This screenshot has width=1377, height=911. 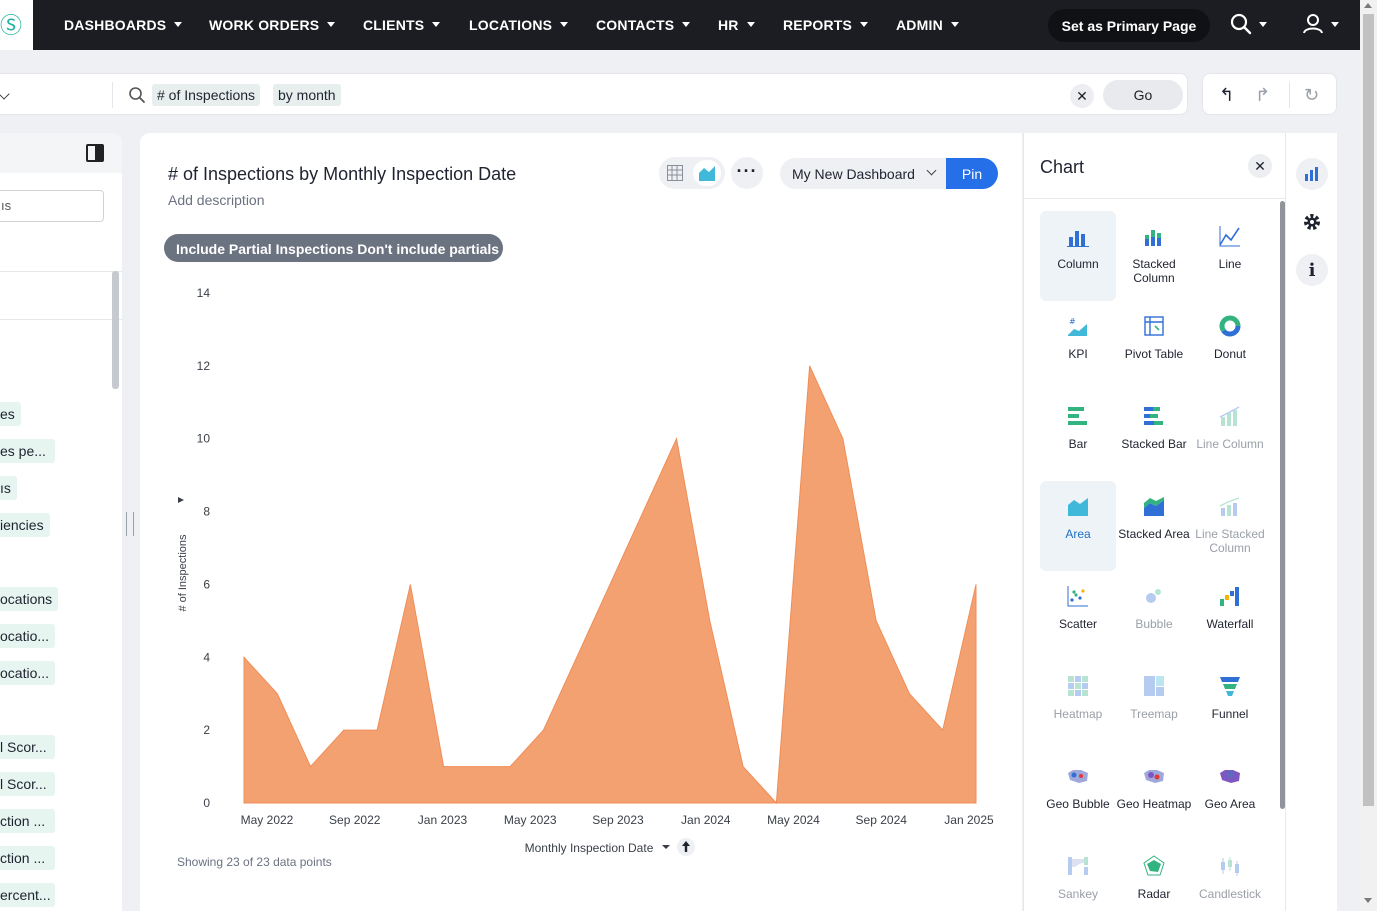 What do you see at coordinates (530, 820) in the screenshot?
I see `x-tick-label: May 2023` at bounding box center [530, 820].